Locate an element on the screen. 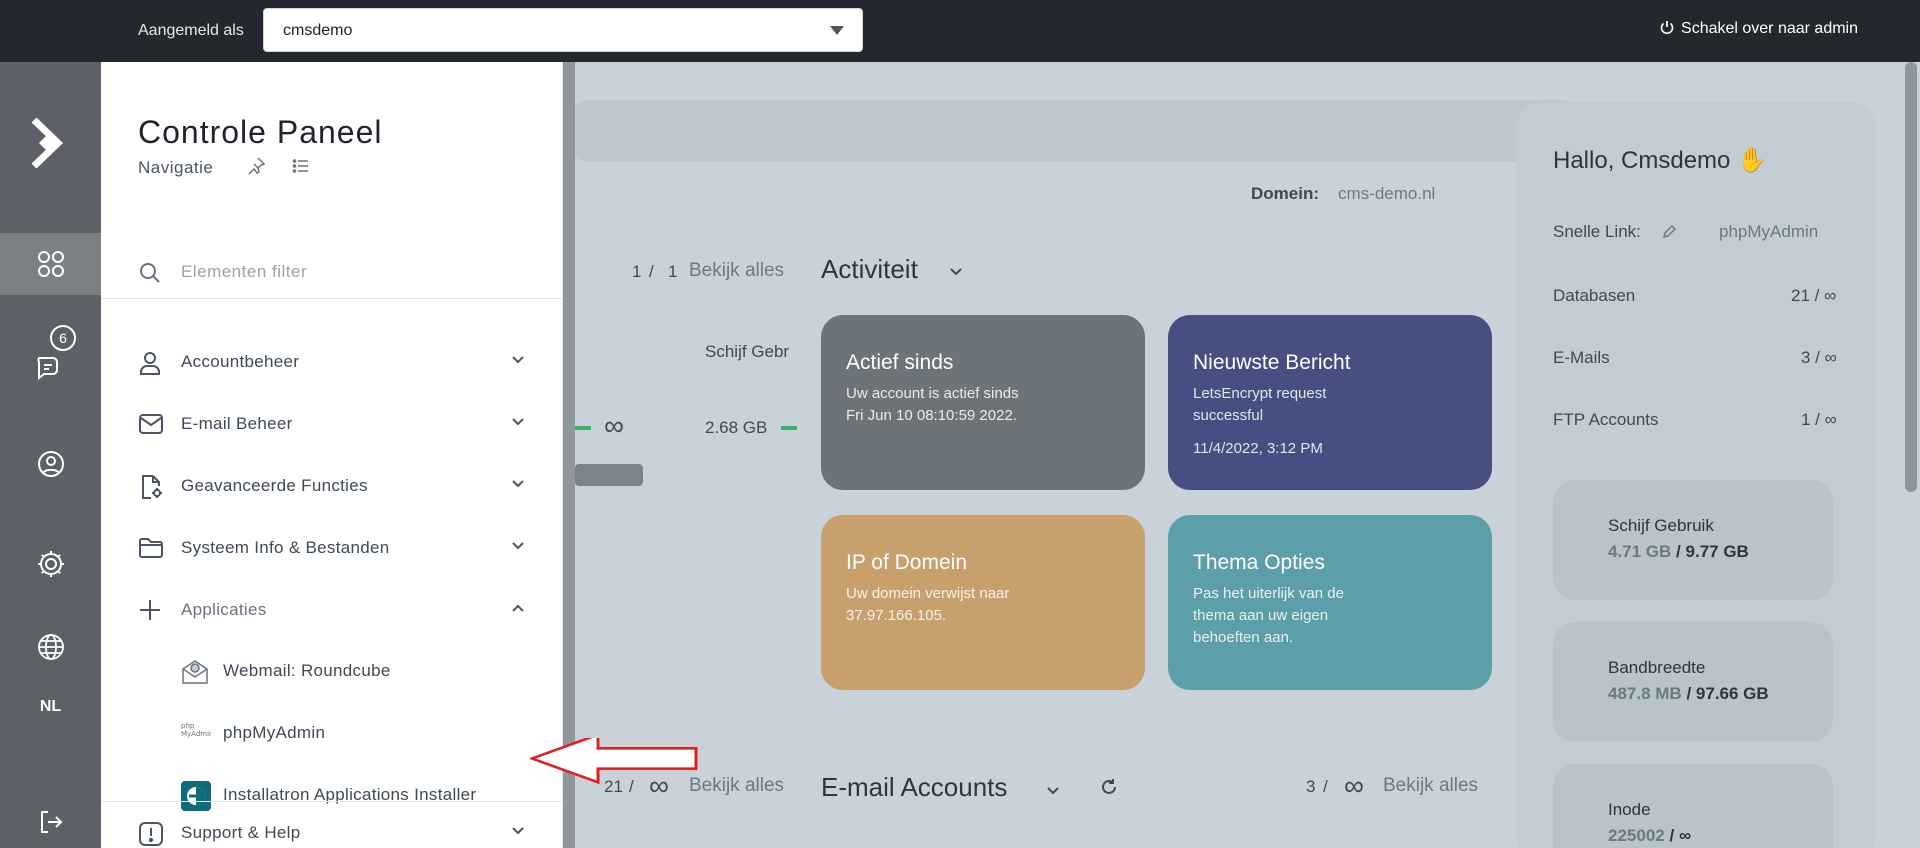 The height and width of the screenshot is (848, 1920). menu-item-label: Systeem Info & Bestanden is located at coordinates (285, 547).